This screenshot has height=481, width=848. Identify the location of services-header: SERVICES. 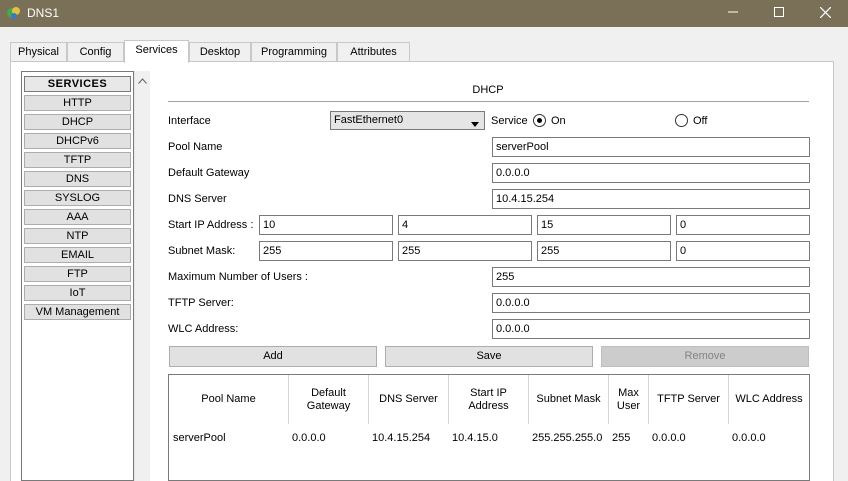
(77, 84).